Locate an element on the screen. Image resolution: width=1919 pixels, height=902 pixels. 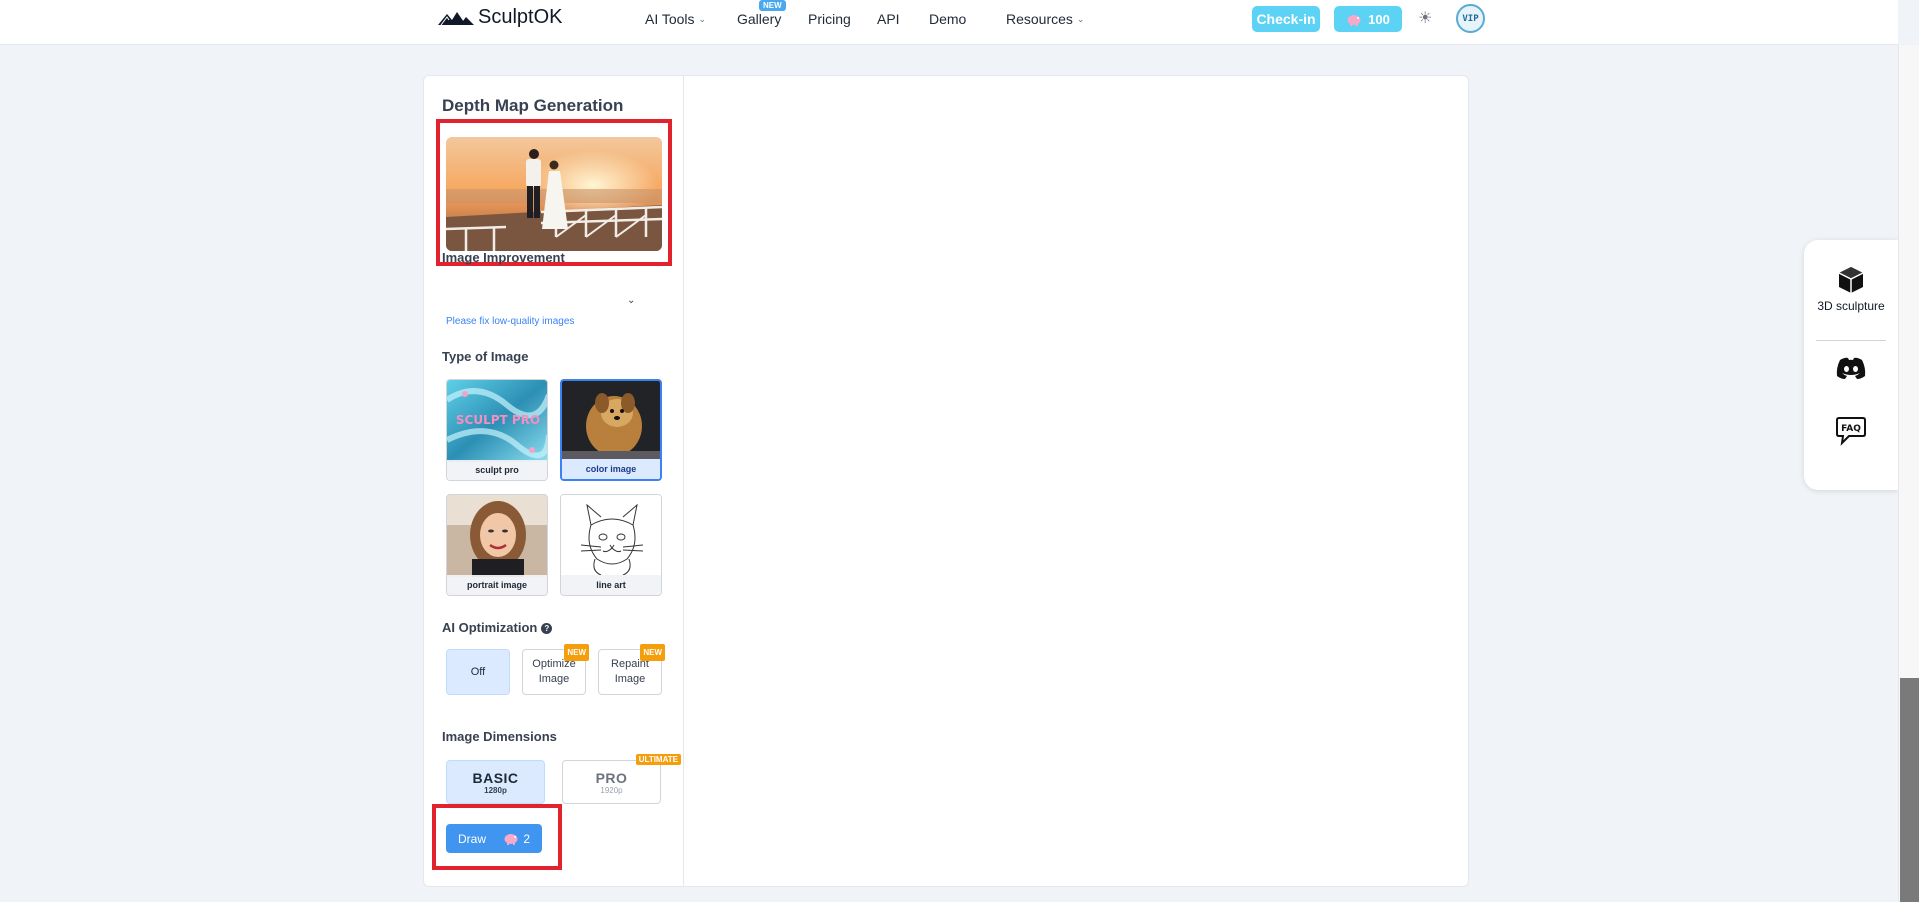
optimize-image-button: Optimize Image NEW is located at coordinates (555, 669).